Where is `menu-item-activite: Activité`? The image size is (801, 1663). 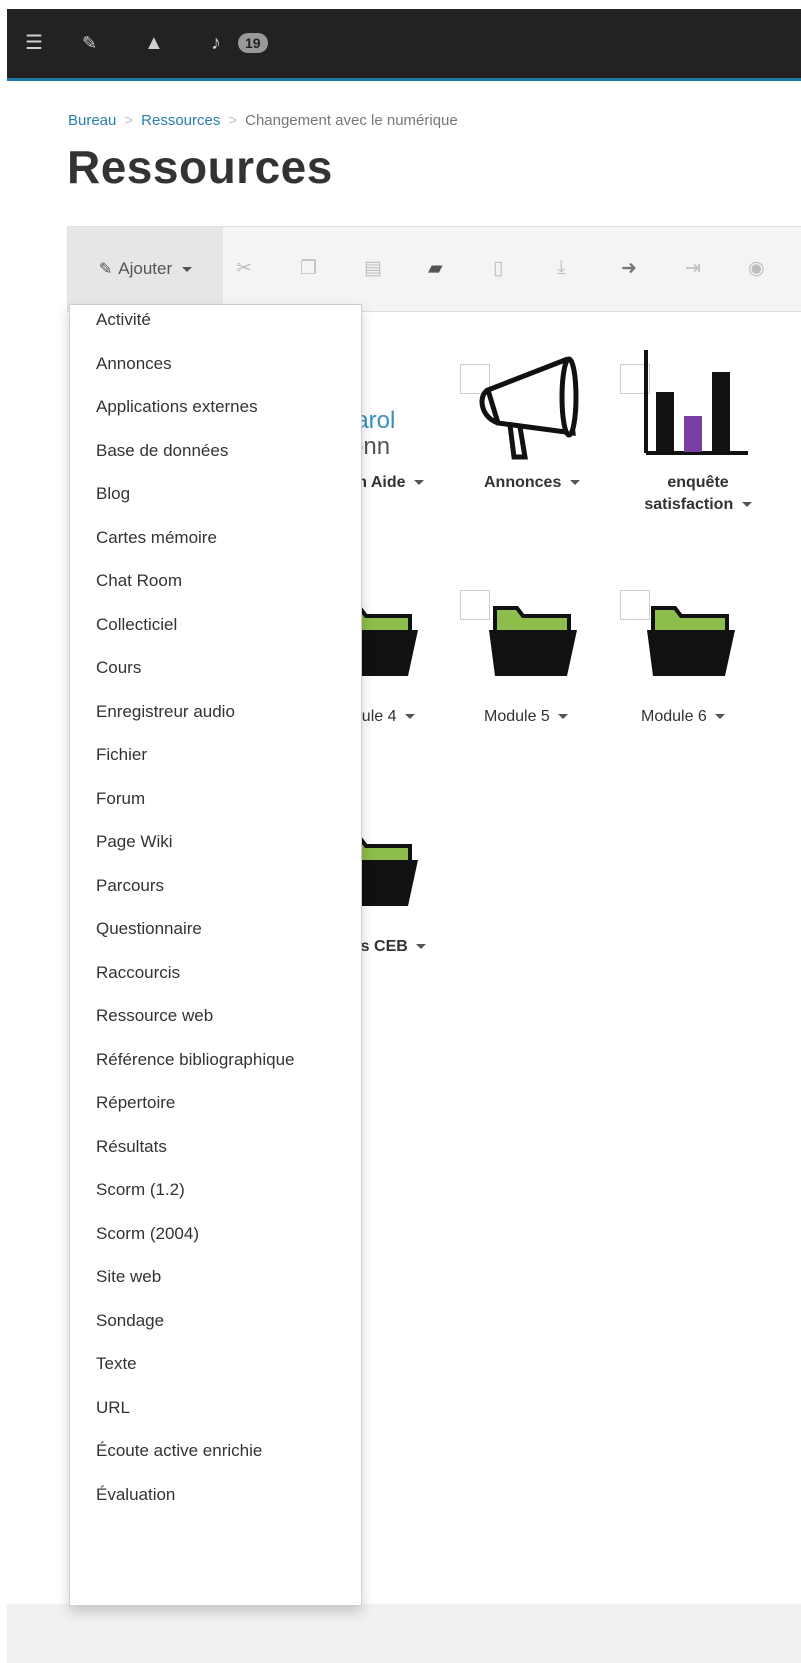
menu-item-activite: Activité is located at coordinates (123, 320).